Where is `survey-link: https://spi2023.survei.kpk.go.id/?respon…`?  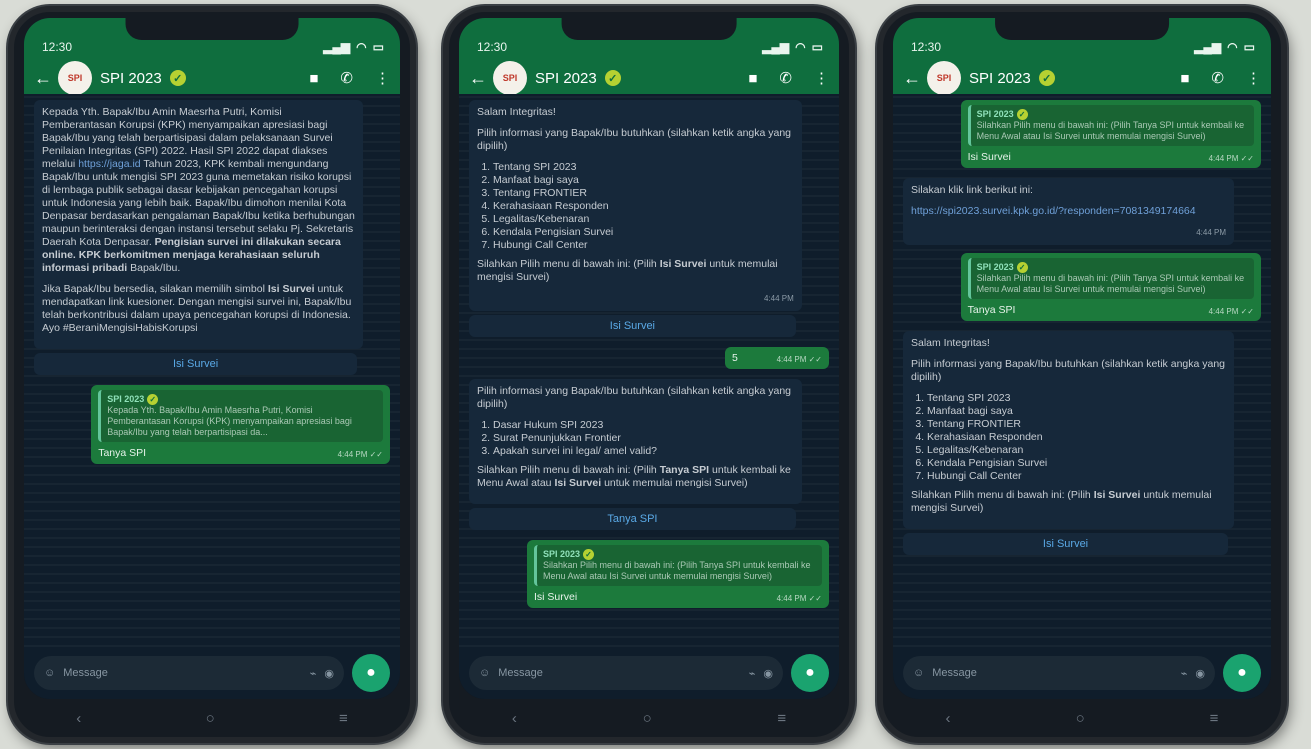 survey-link: https://spi2023.survei.kpk.go.id/?respon… is located at coordinates (1053, 211).